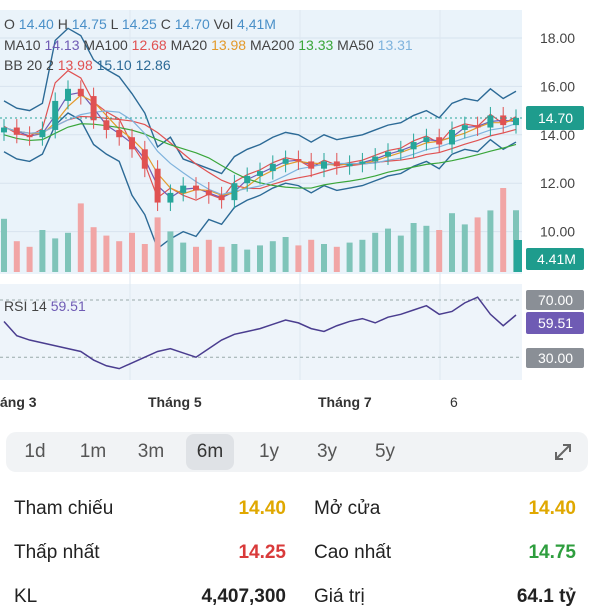 Image resolution: width=600 pixels, height=608 pixels. What do you see at coordinates (555, 358) in the screenshot?
I see `rsi-30-label: 30.00` at bounding box center [555, 358].